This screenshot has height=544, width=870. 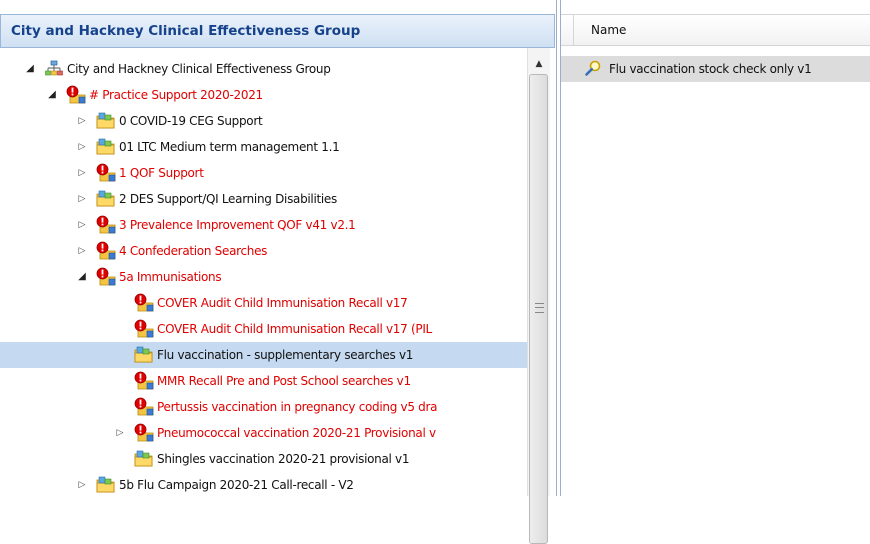 I want to click on tree-item-label: 1 QOF Support, so click(x=161, y=173).